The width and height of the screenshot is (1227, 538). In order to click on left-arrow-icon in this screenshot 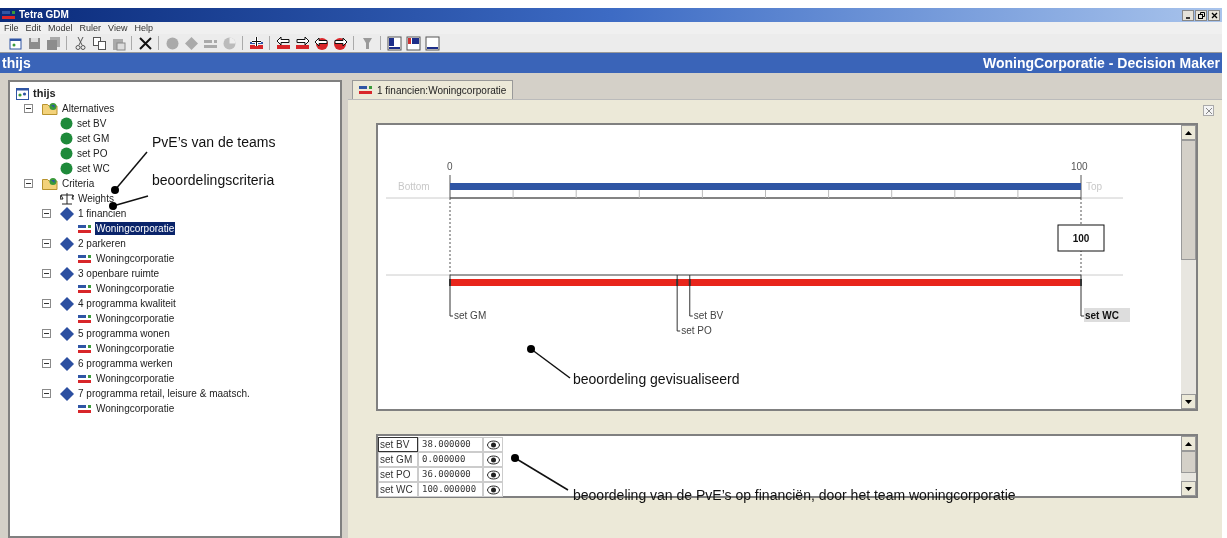, I will do `click(283, 43)`.